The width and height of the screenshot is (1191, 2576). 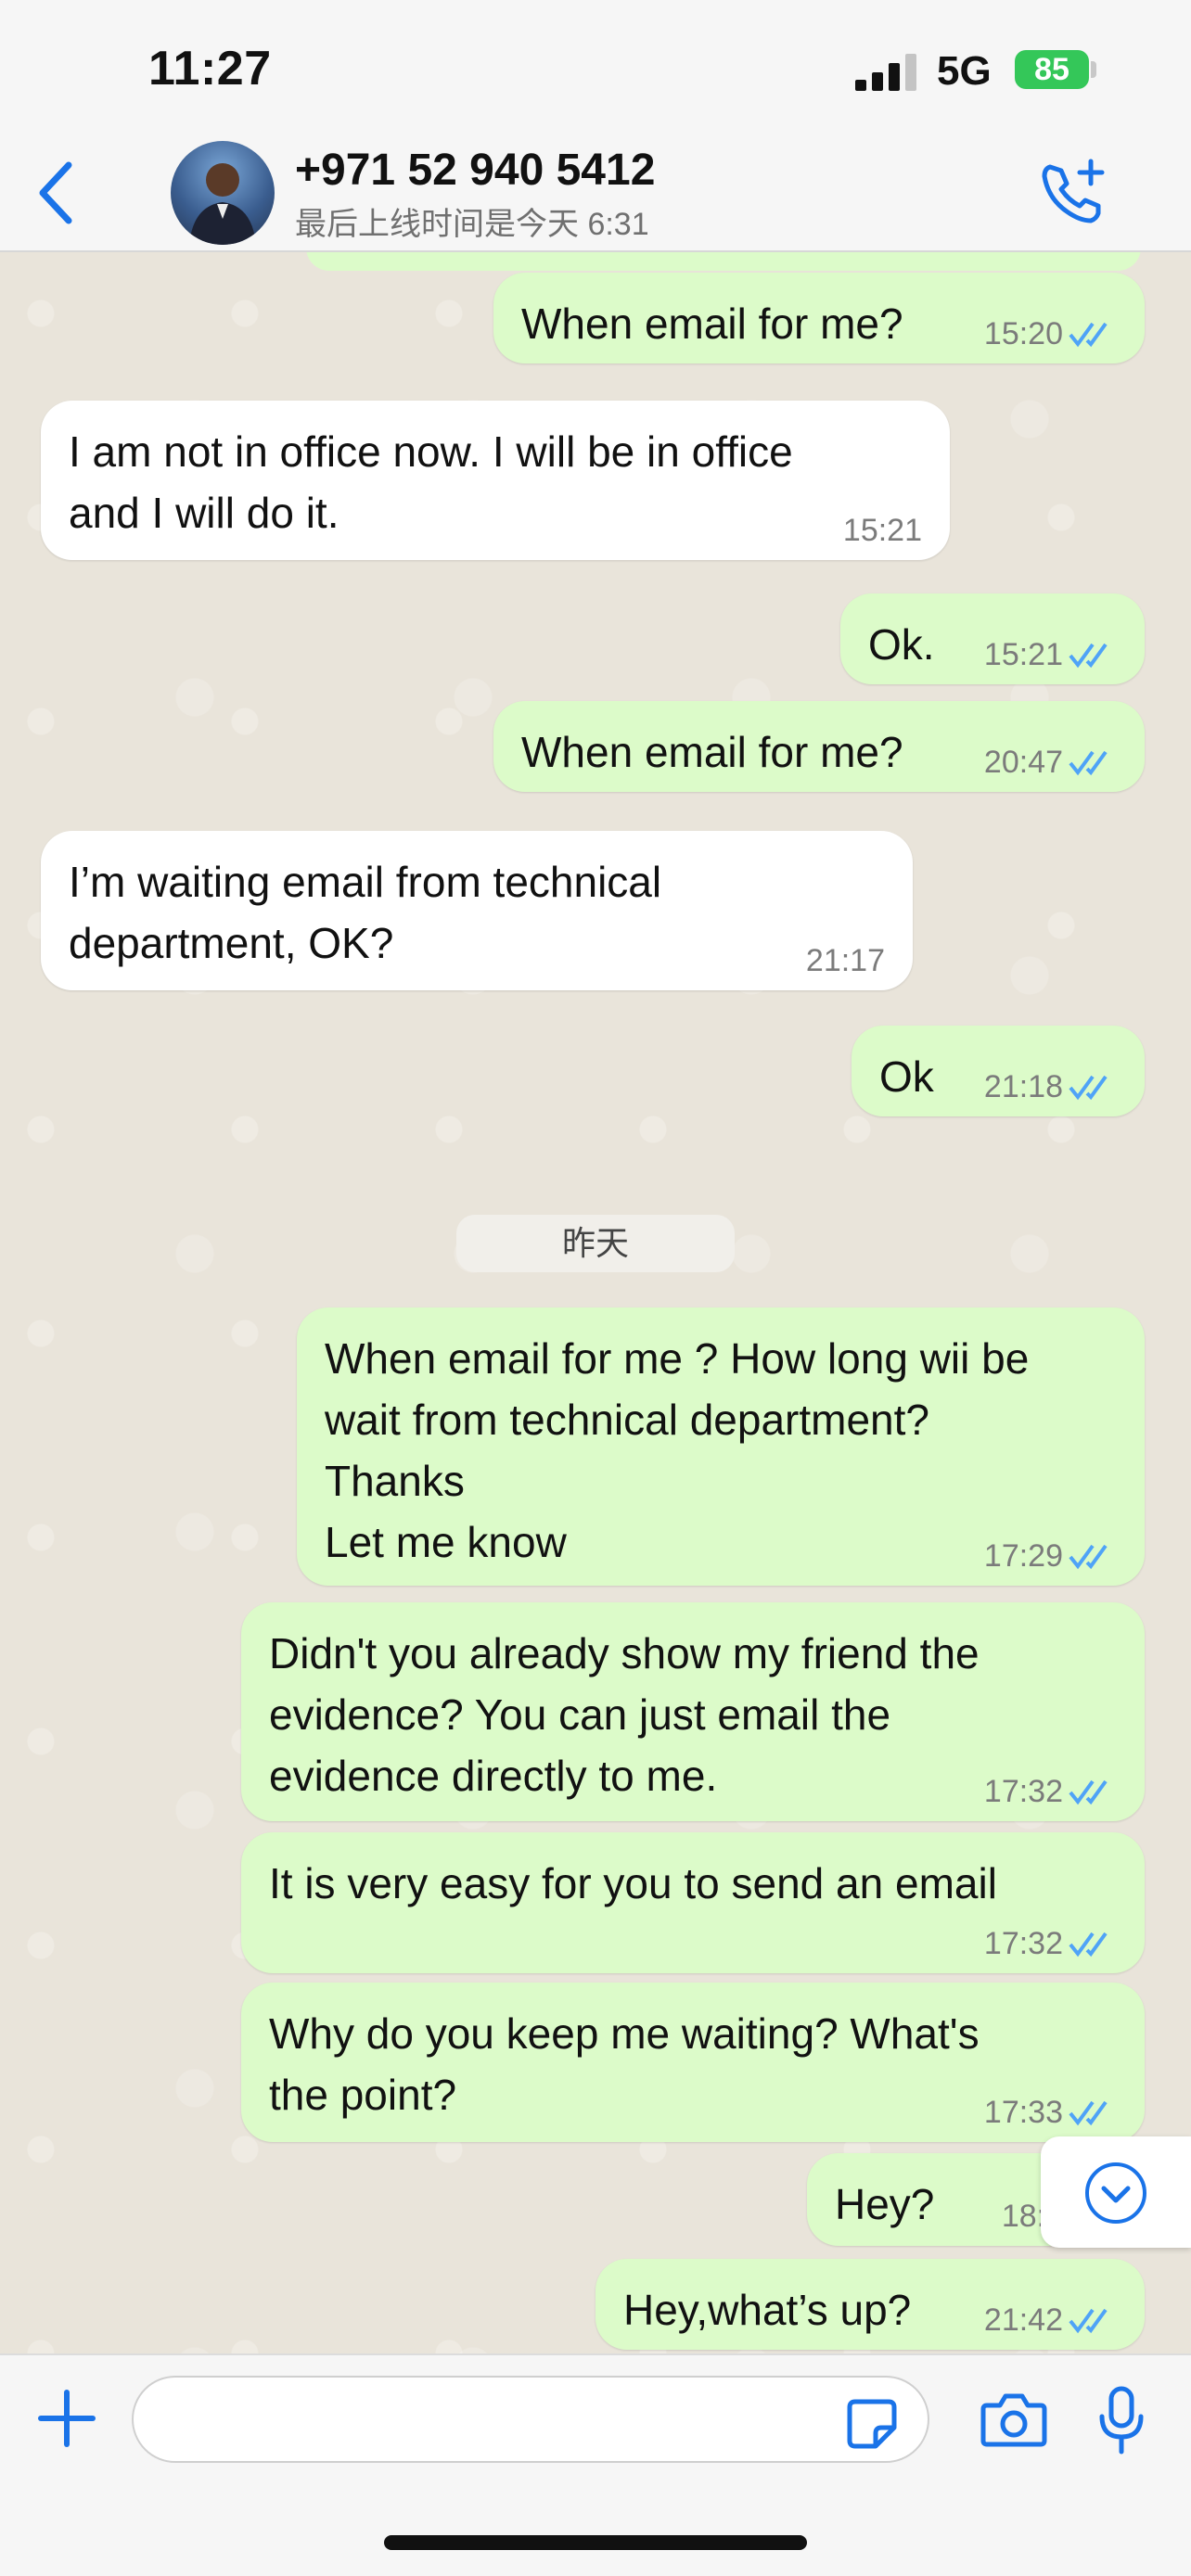 I want to click on message-time: 21:18, so click(x=1023, y=1086).